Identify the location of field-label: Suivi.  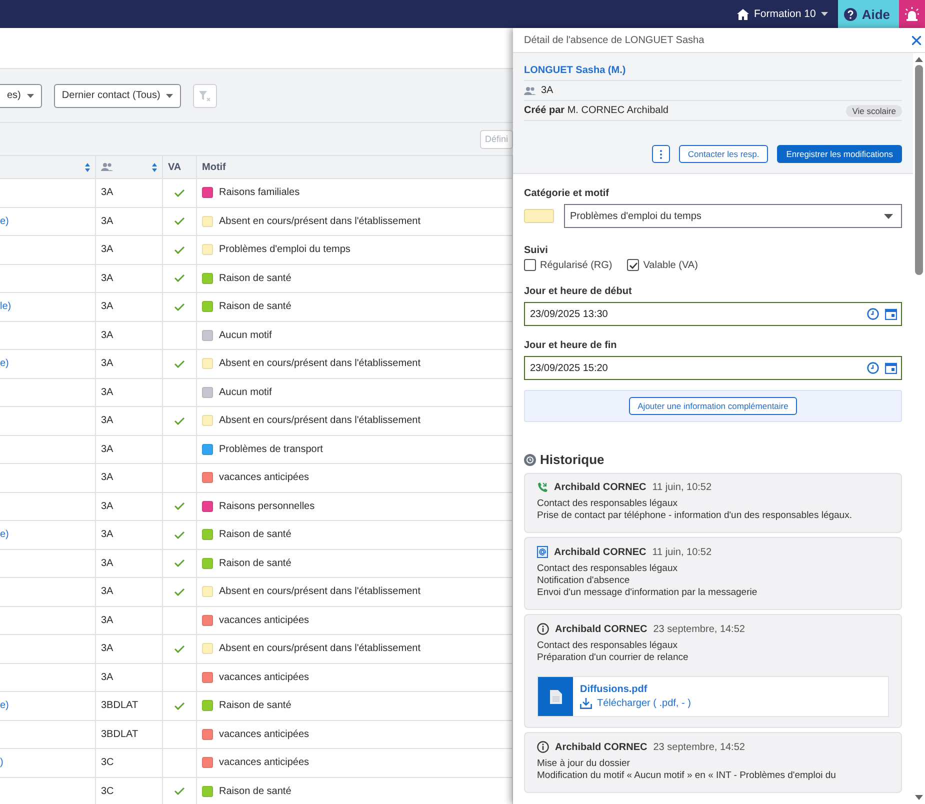
(536, 250).